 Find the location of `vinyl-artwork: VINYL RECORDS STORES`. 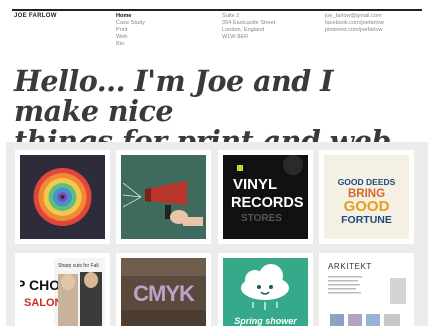

vinyl-artwork: VINYL RECORDS STORES is located at coordinates (265, 197).